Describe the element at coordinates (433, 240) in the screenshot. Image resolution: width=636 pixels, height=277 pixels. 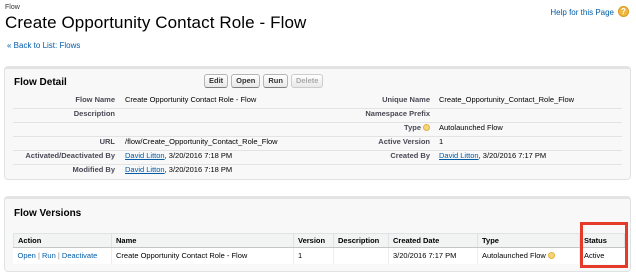
I see `column-header-created-date: Created Date` at that location.